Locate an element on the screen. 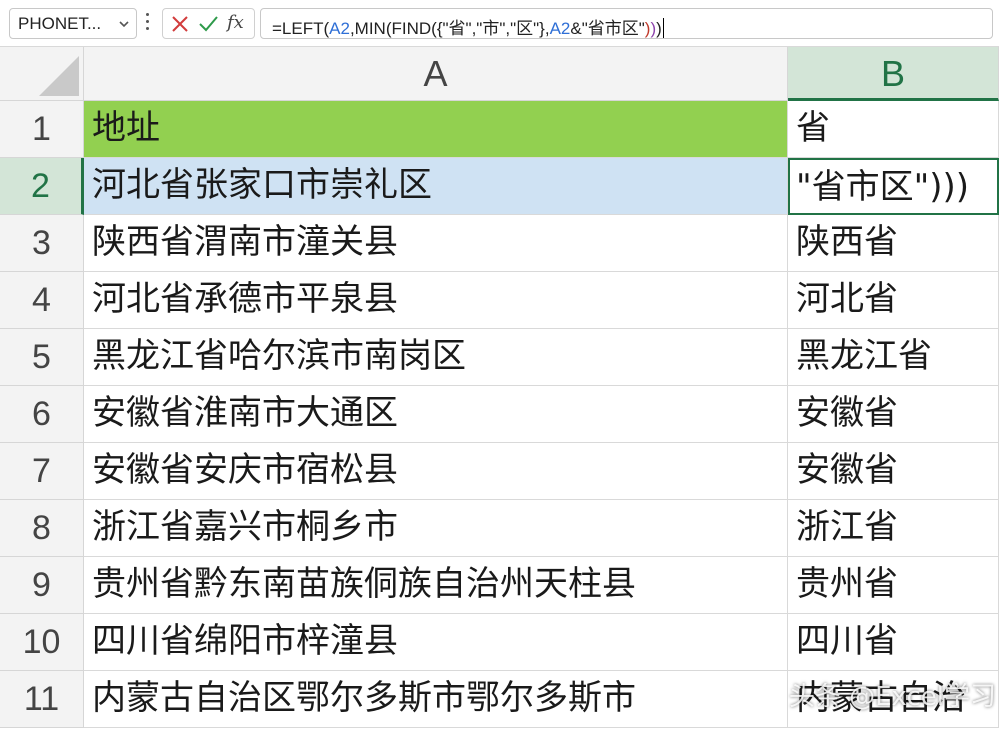 The image size is (999, 730). formula-token: =LEFT( is located at coordinates (301, 28).